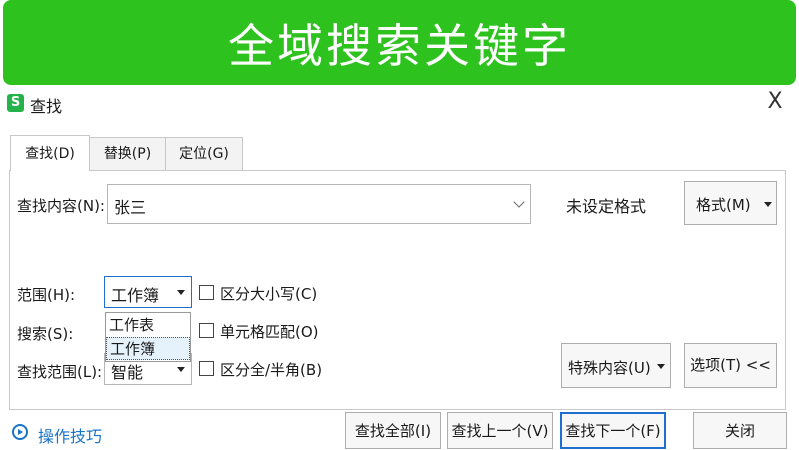  Describe the element at coordinates (204, 153) in the screenshot. I see `tab-goto: 定位(G)` at that location.